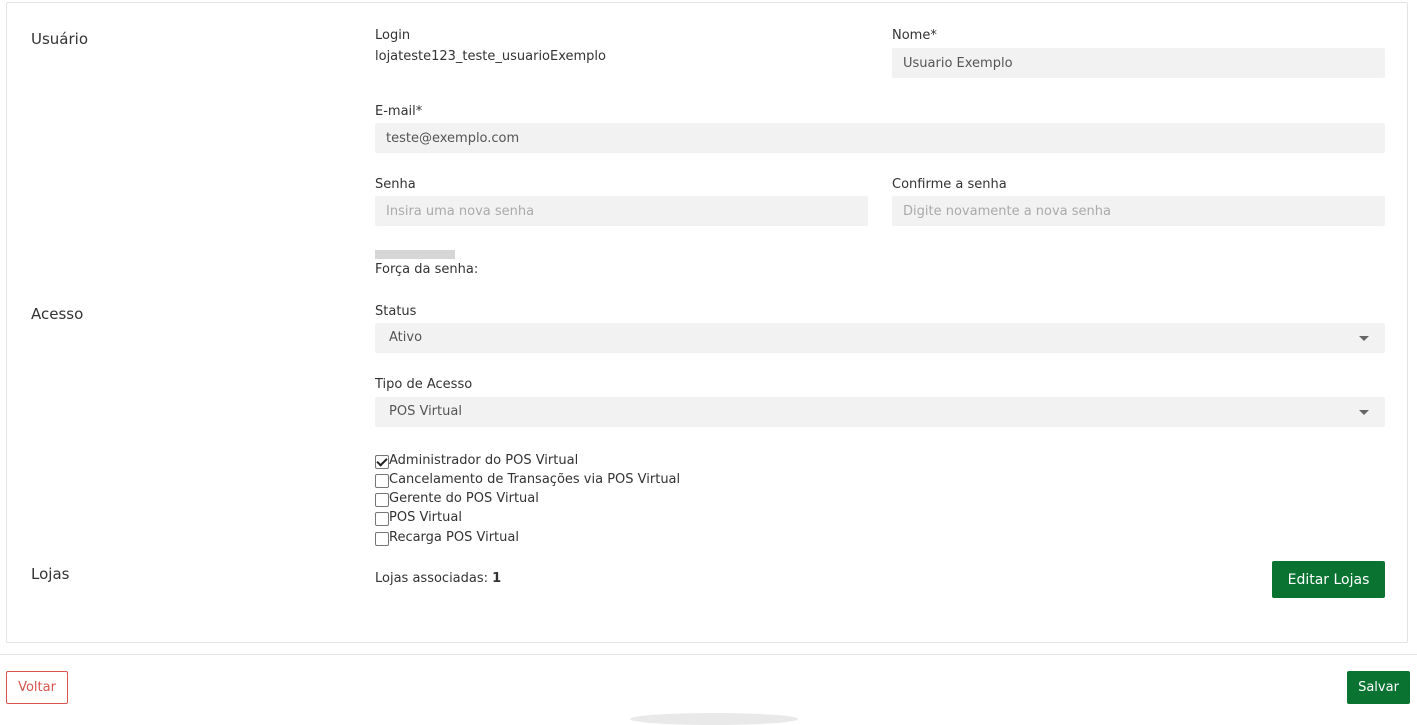  Describe the element at coordinates (880, 338) in the screenshot. I see `status-select: Ativo` at that location.